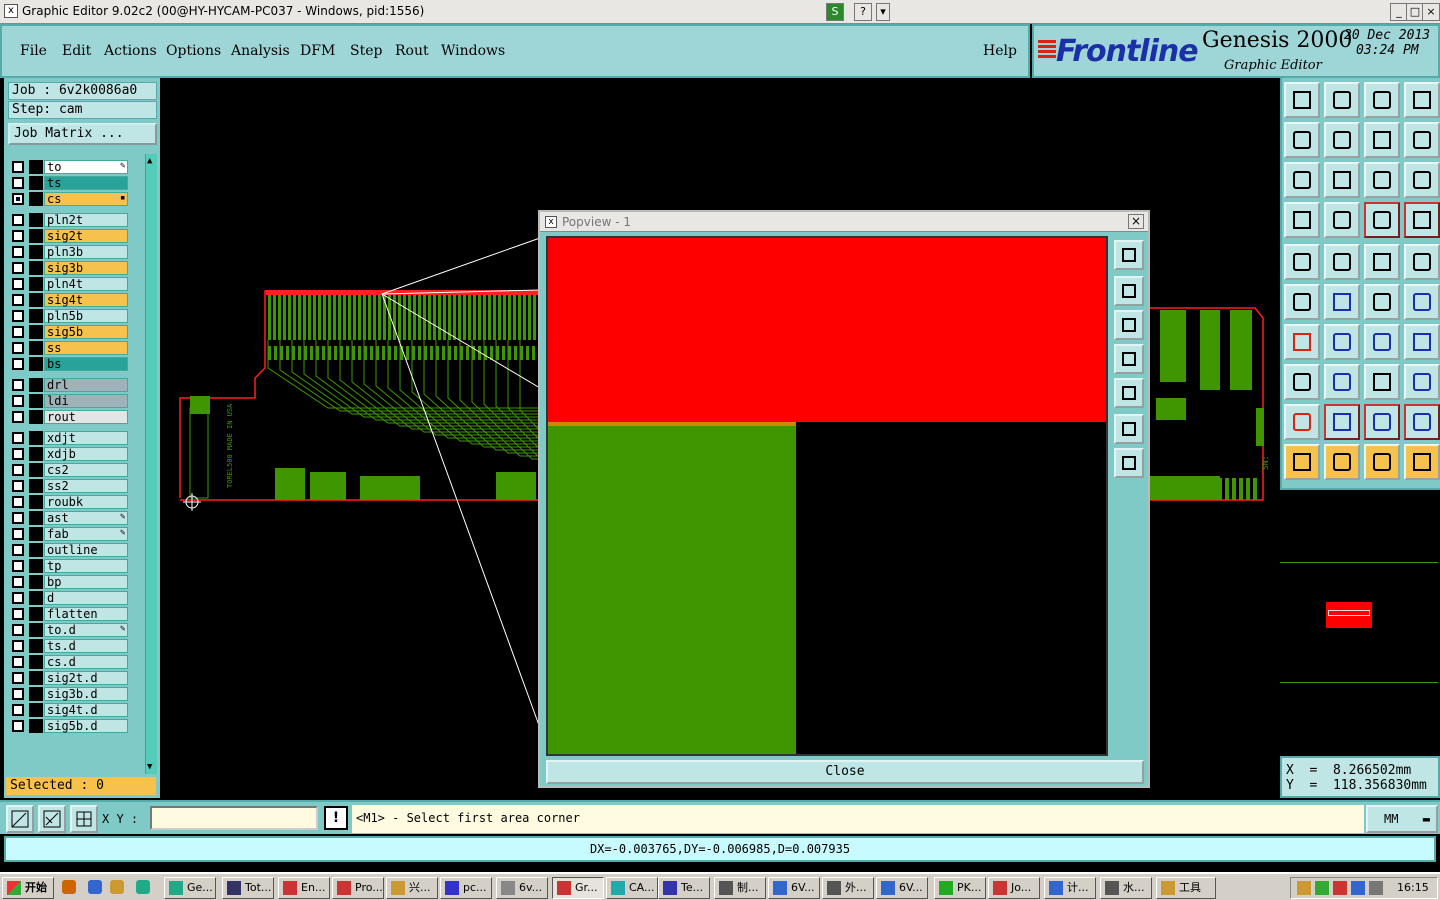  I want to click on layer-row: ss, so click(71, 348).